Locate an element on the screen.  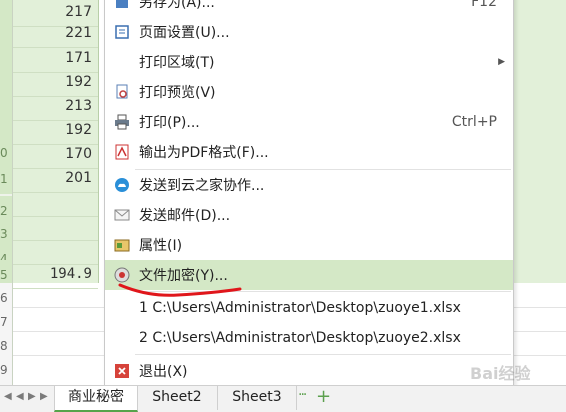
row-number: 9 is located at coordinates (6, 370).